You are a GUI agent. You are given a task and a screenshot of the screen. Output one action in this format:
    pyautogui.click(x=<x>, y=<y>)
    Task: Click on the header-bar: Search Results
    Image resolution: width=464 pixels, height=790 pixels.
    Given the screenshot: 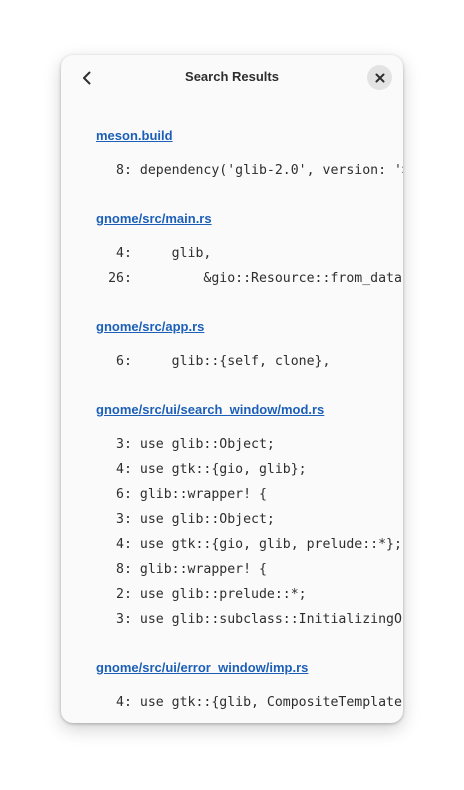 What is the action you would take?
    pyautogui.click(x=232, y=78)
    